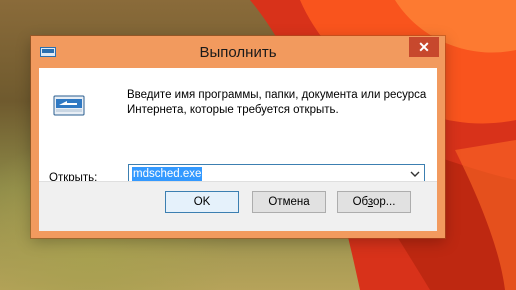  I want to click on window-title: Выполнить, so click(238, 52).